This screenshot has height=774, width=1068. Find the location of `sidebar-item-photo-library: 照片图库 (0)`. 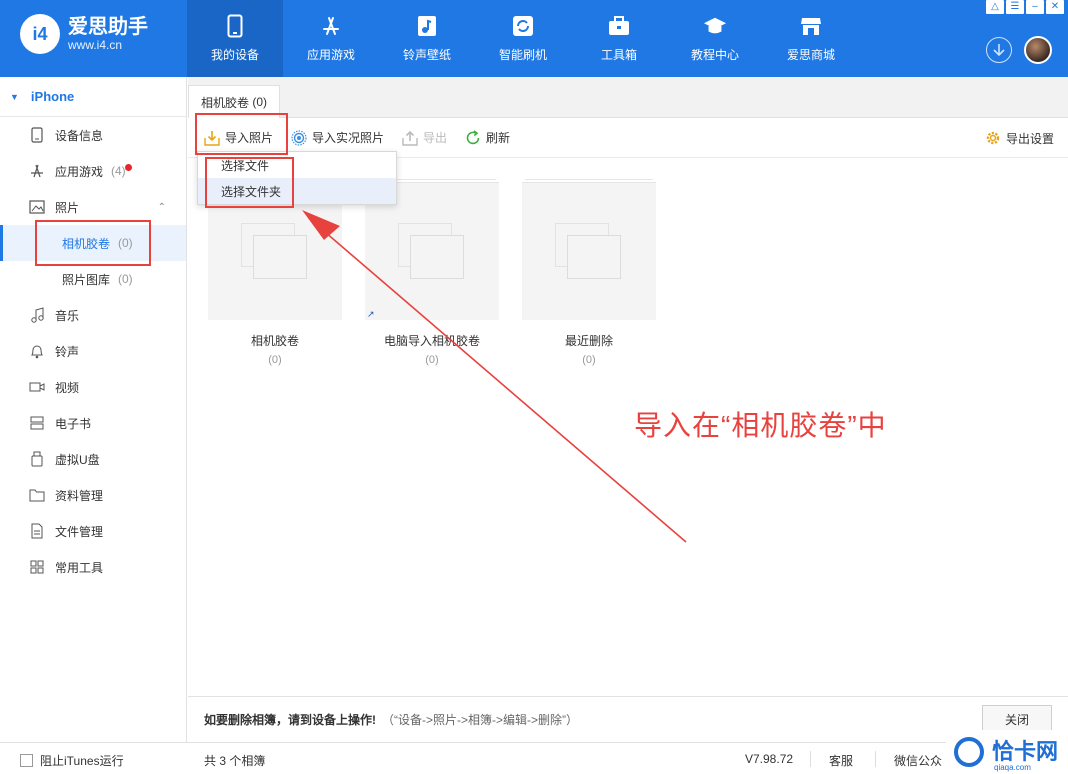

sidebar-item-photo-library: 照片图库 (0) is located at coordinates (93, 279).